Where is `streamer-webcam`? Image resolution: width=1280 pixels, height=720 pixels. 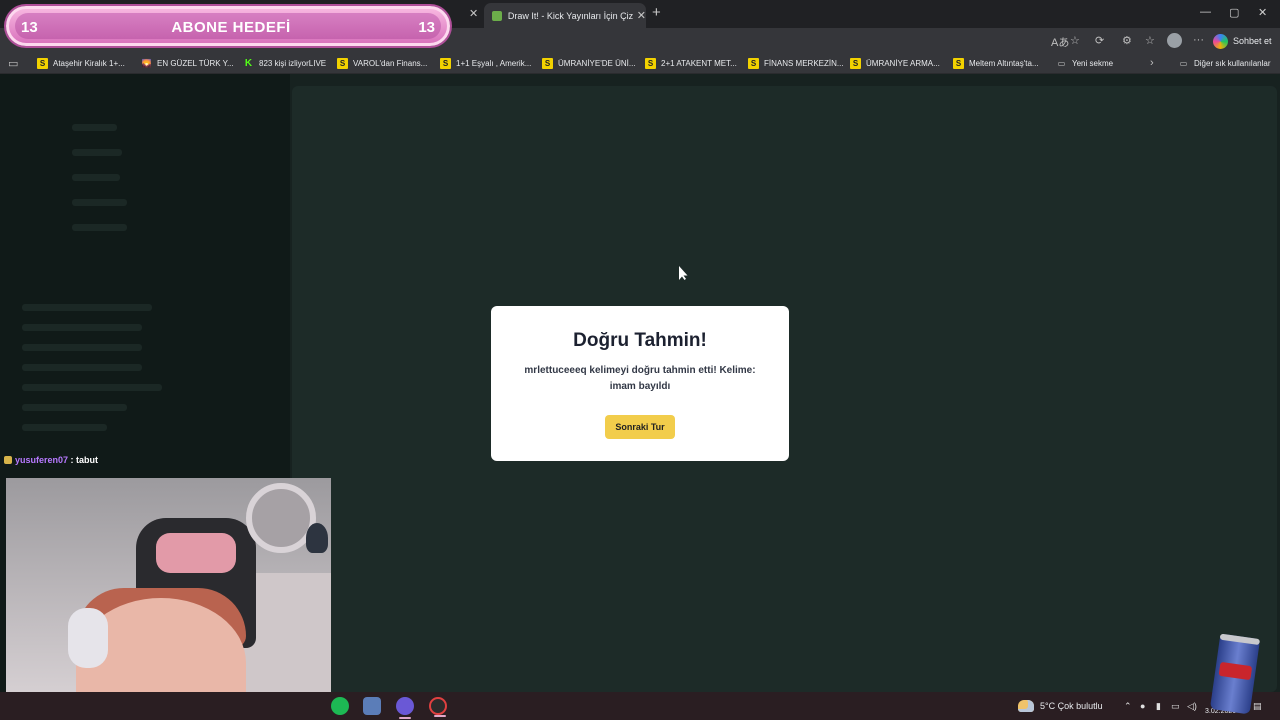
streamer-webcam is located at coordinates (168, 585).